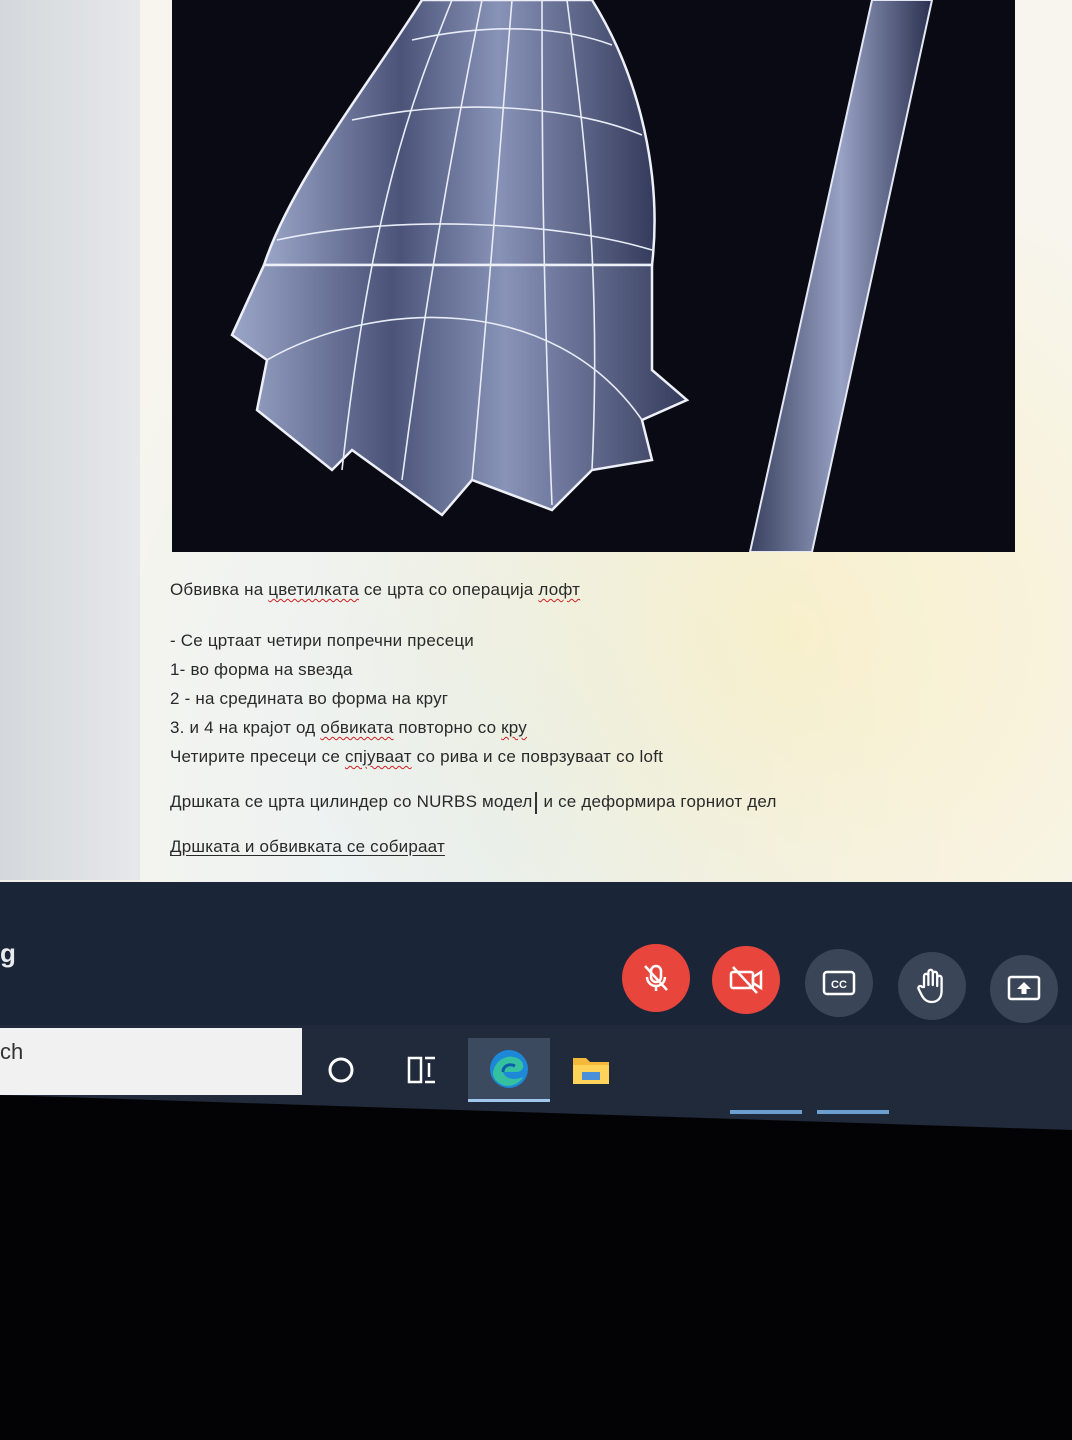 This screenshot has height=1440, width=1072. I want to click on captions-button: CC, so click(839, 983).